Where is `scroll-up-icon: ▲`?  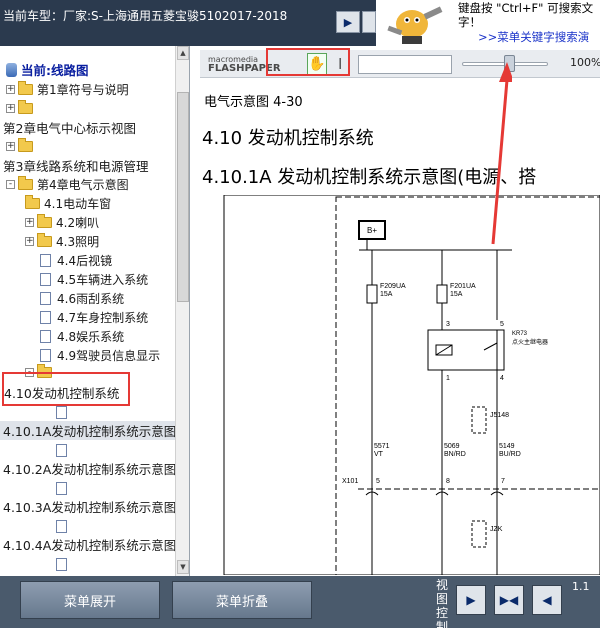
scroll-up-icon: ▲ is located at coordinates (183, 53).